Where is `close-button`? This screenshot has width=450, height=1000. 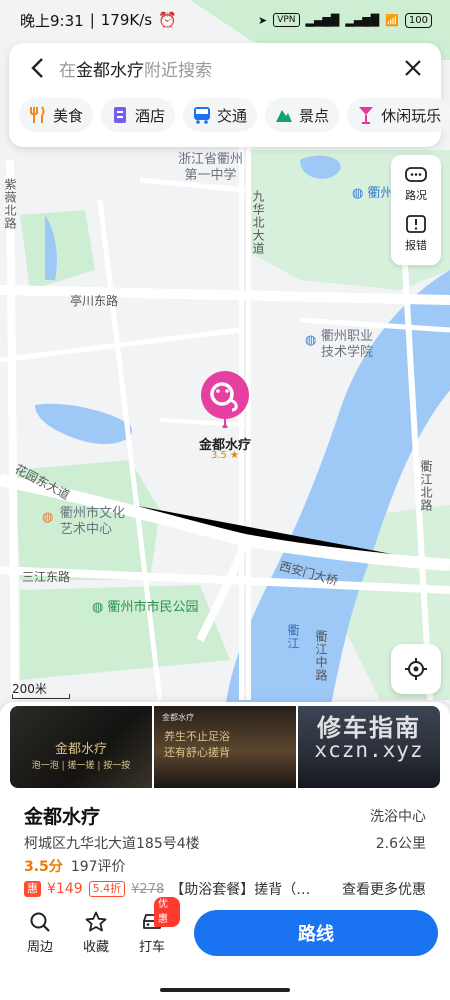
close-button is located at coordinates (413, 68).